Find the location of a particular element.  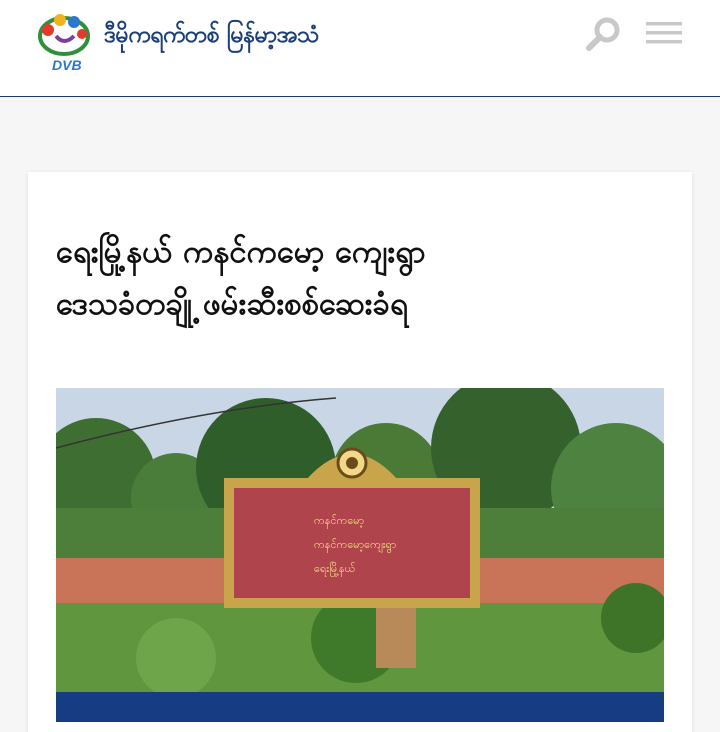

sign-line-3: ရေးမြို့နယ် is located at coordinates (335, 569).